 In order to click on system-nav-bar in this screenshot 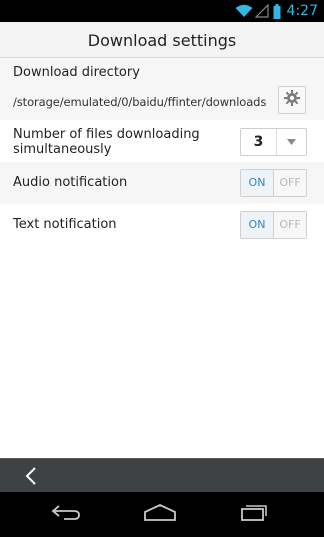, I will do `click(162, 514)`.